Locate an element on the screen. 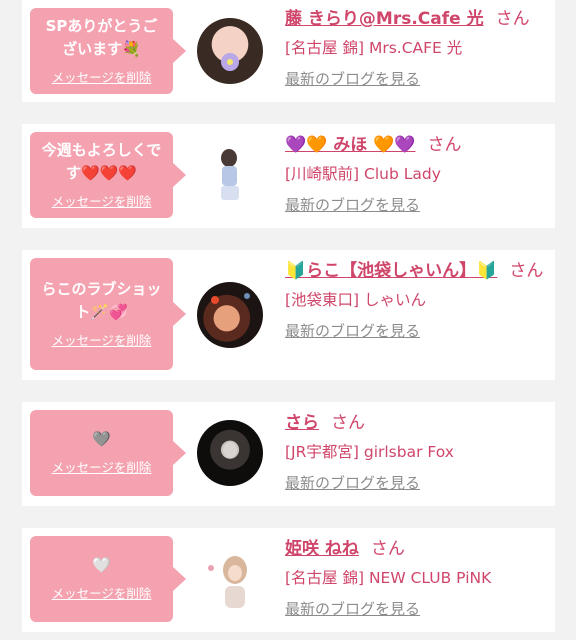 This screenshot has height=640, width=576. profile-info: 💜🧡 みほ 🧡💜 さん [川崎駅前] Club Lady 最新のブログを見る is located at coordinates (417, 173).